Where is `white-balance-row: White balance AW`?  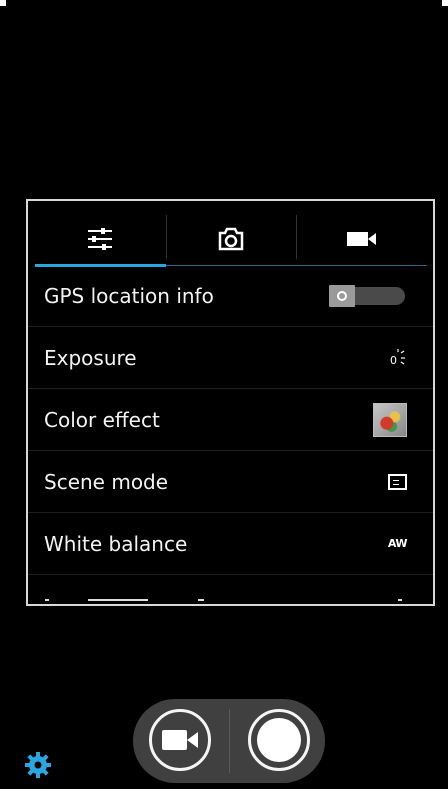 white-balance-row: White balance AW is located at coordinates (230, 544).